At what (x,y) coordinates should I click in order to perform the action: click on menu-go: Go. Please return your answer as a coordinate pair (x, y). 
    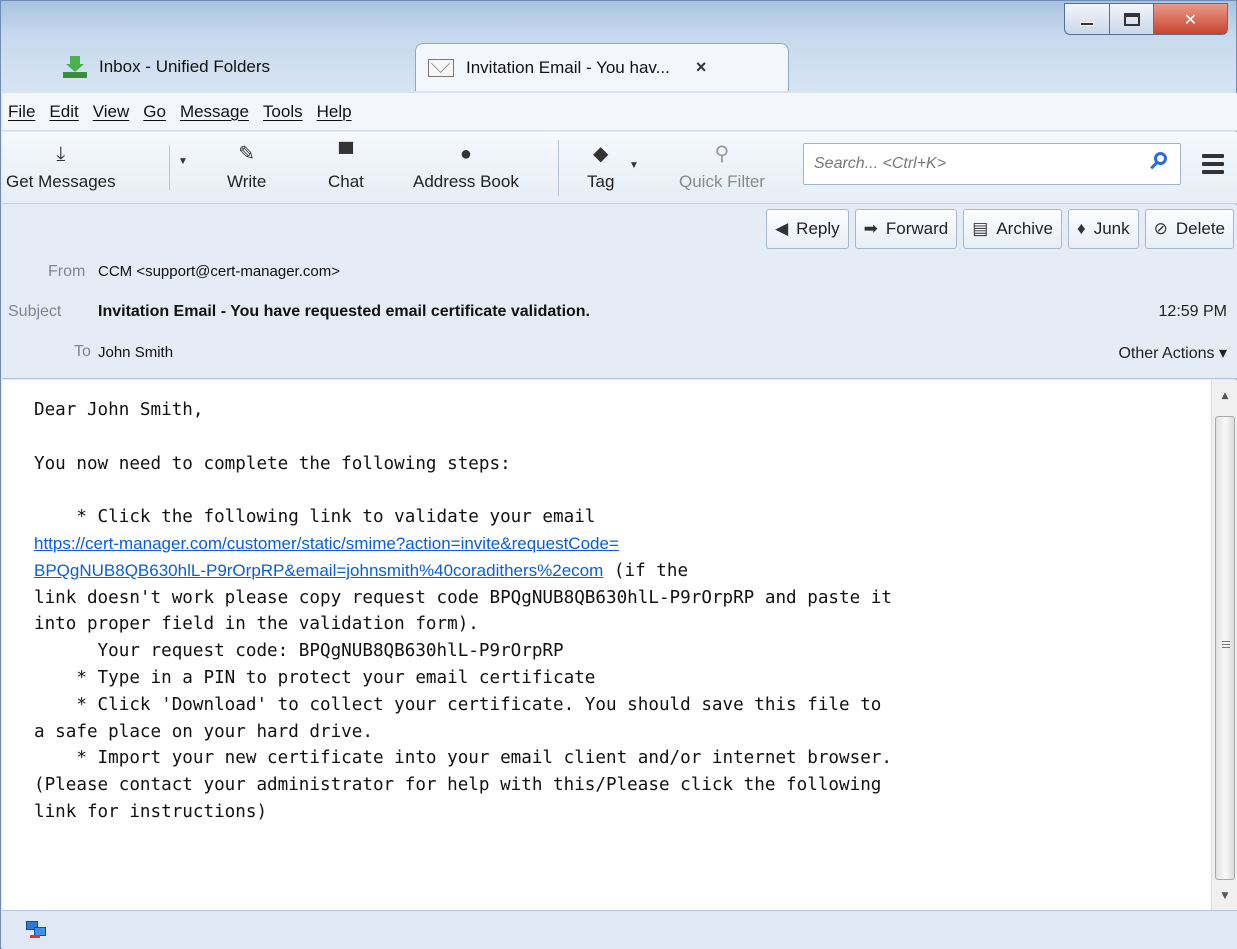
    Looking at the image, I should click on (154, 112).